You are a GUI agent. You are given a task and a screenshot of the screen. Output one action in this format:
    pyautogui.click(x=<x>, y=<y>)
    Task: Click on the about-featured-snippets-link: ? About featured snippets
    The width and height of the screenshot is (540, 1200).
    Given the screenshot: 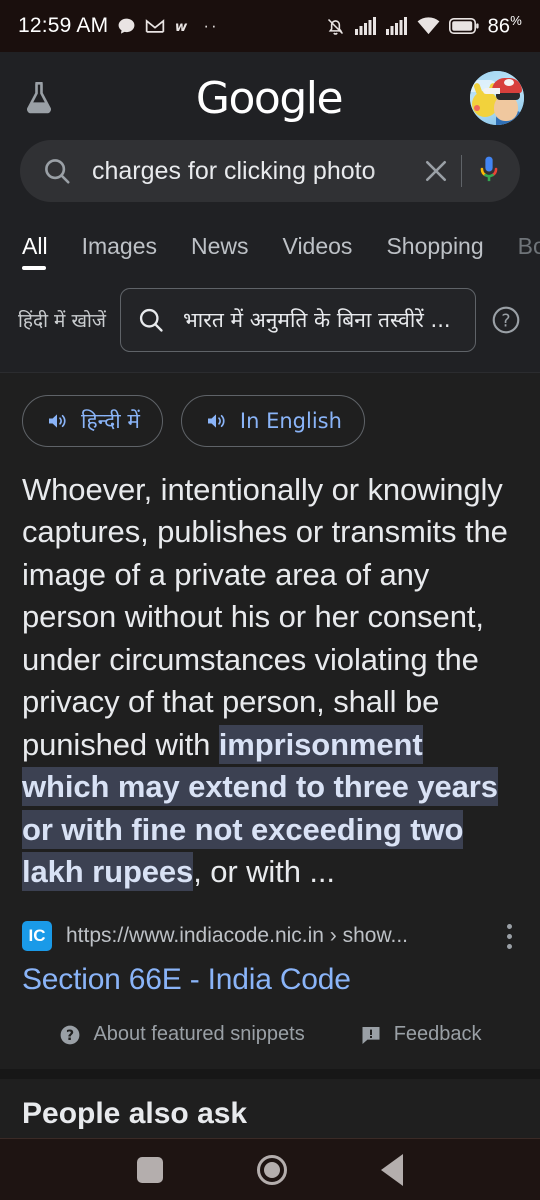 What is the action you would take?
    pyautogui.click(x=181, y=1035)
    